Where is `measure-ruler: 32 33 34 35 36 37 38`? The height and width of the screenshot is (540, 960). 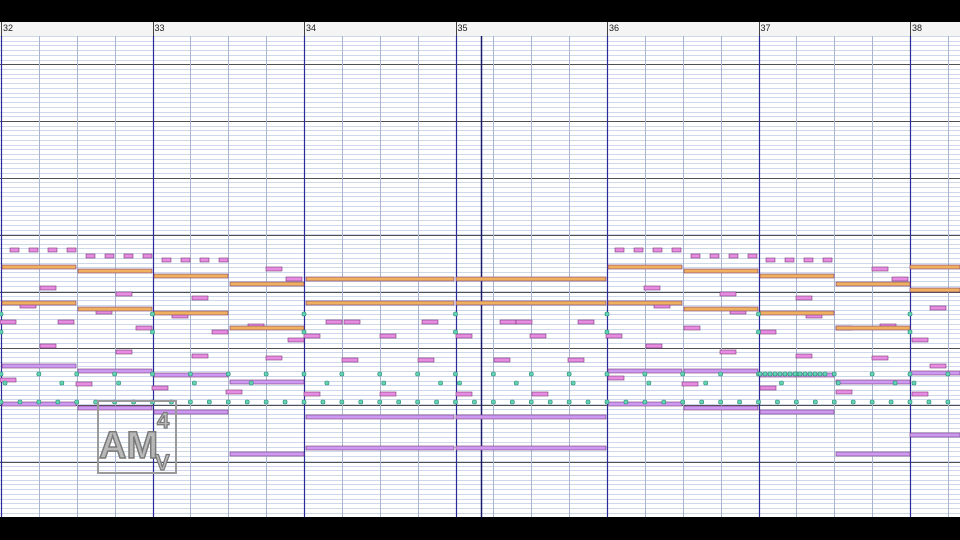
measure-ruler: 32 33 34 35 36 37 38 is located at coordinates (480, 29).